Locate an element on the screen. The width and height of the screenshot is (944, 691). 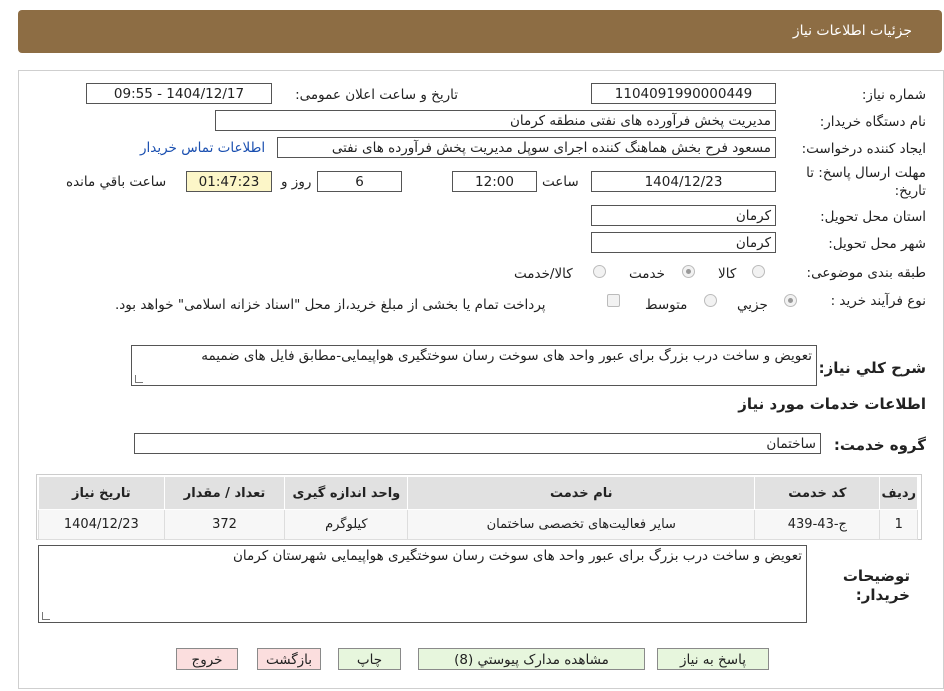
cell-unit: کیلوگرم is located at coordinates (346, 524).